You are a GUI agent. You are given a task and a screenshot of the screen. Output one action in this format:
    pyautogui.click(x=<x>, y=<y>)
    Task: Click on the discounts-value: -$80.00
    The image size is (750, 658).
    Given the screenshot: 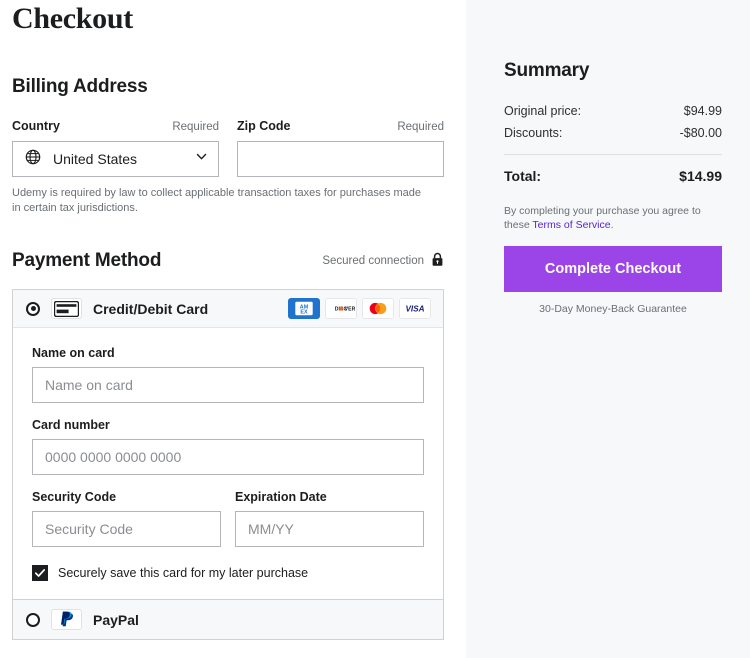 What is the action you would take?
    pyautogui.click(x=700, y=133)
    